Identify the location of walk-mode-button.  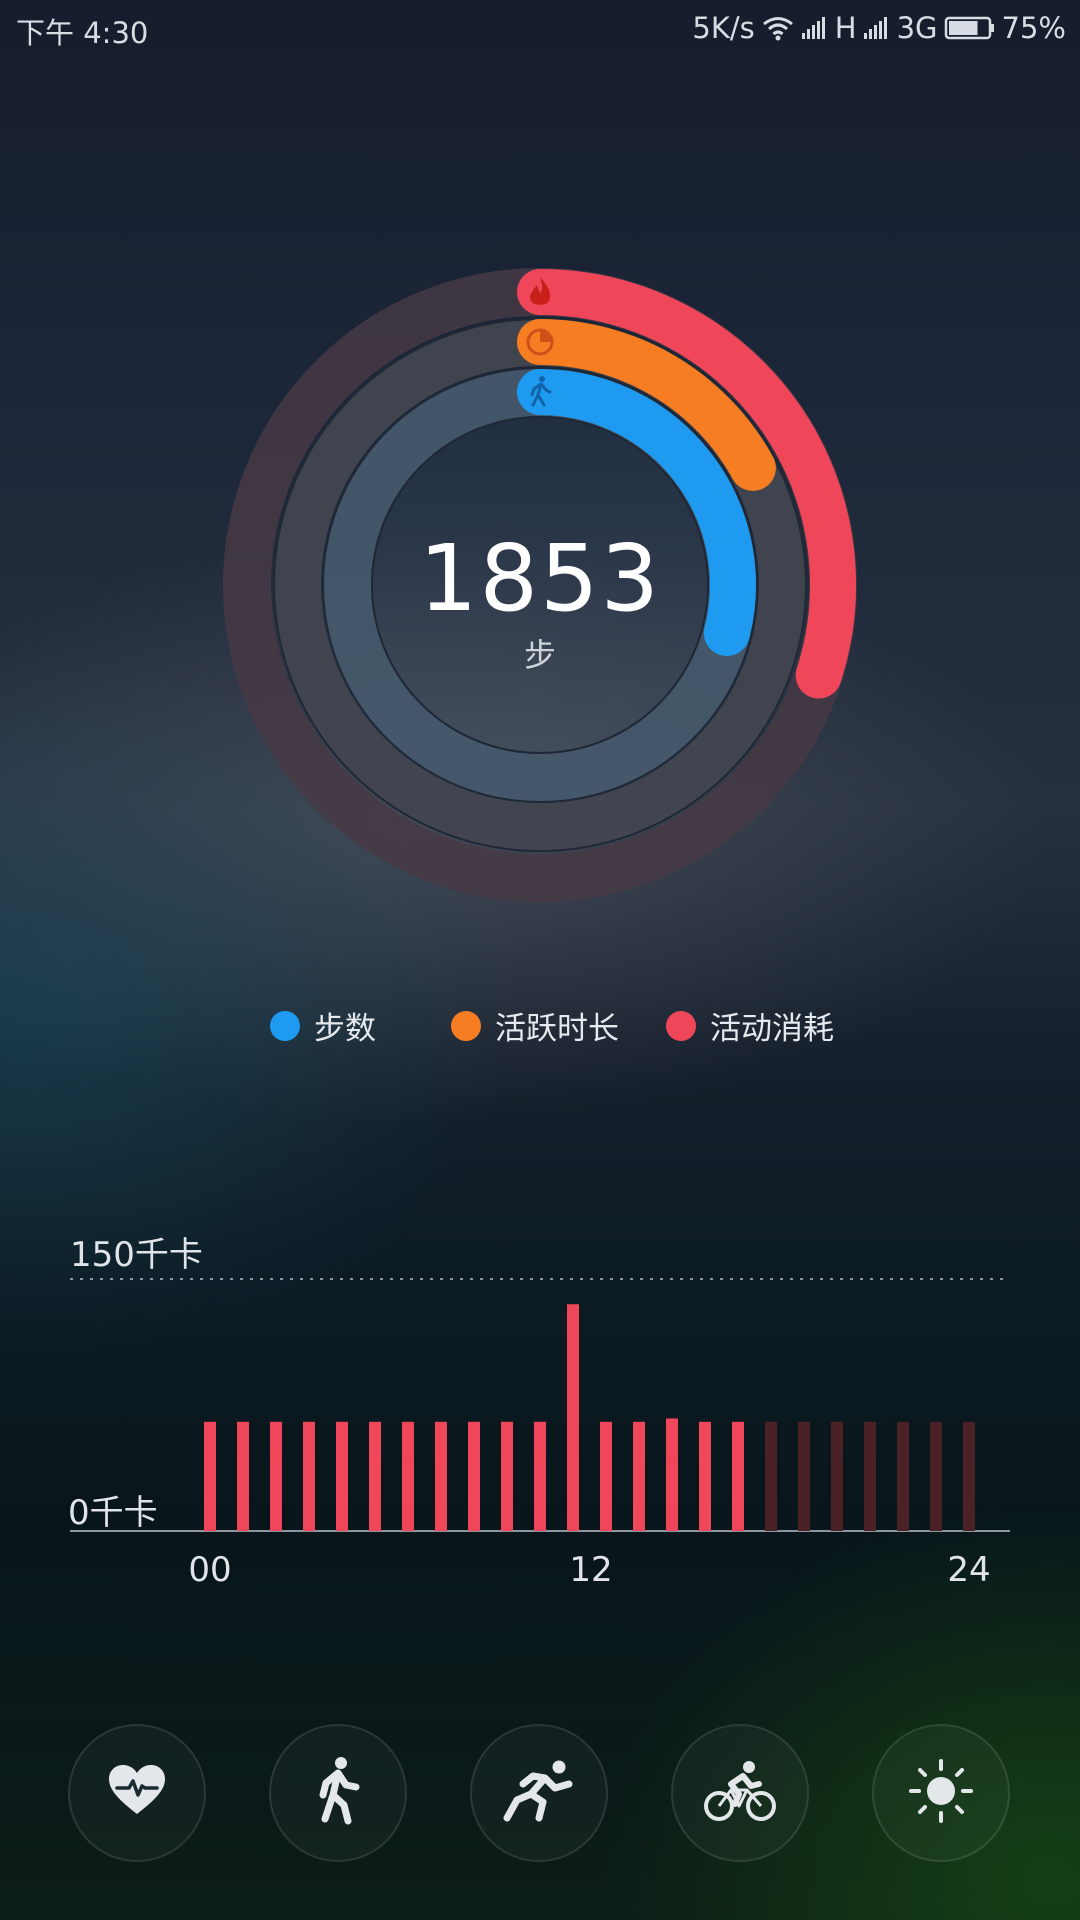
(338, 1793).